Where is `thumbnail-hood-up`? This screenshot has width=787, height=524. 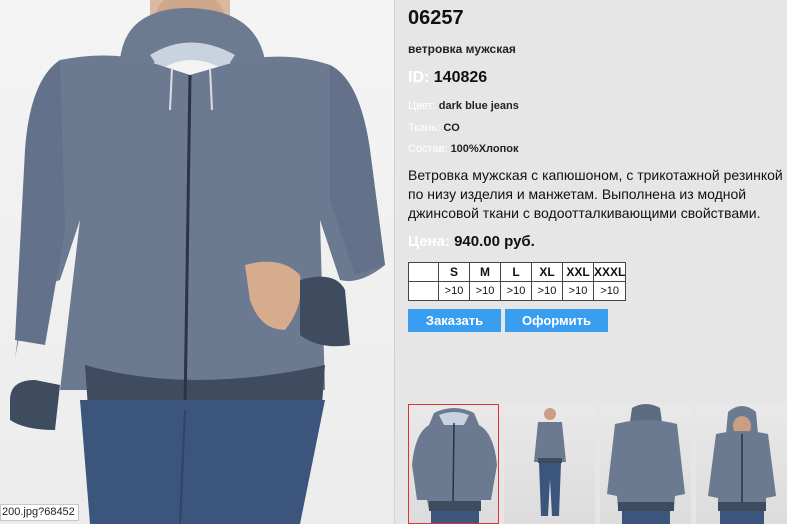 thumbnail-hood-up is located at coordinates (741, 464).